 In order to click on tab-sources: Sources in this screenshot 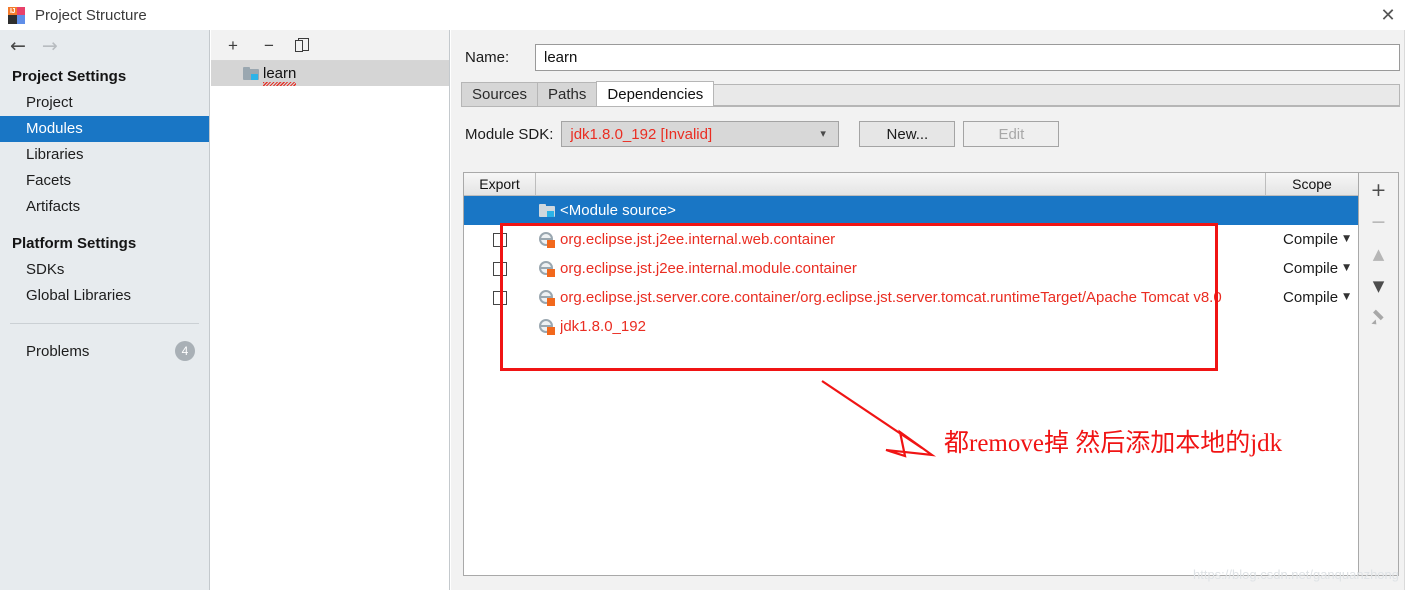, I will do `click(500, 94)`.